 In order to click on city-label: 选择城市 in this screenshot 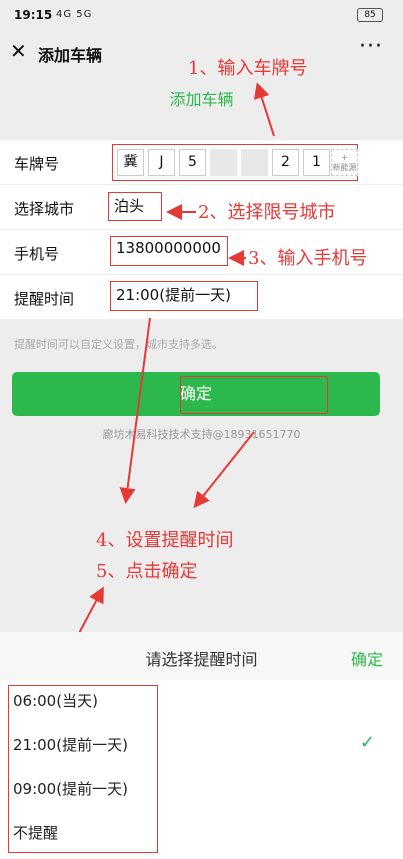, I will do `click(44, 209)`.